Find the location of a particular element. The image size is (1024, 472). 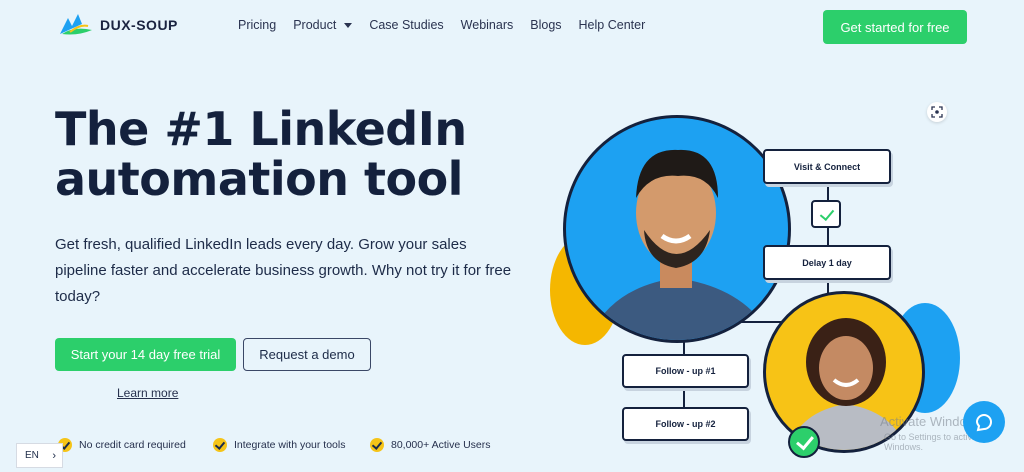

free-trial-button: Start your 14 day free trial is located at coordinates (145, 354).